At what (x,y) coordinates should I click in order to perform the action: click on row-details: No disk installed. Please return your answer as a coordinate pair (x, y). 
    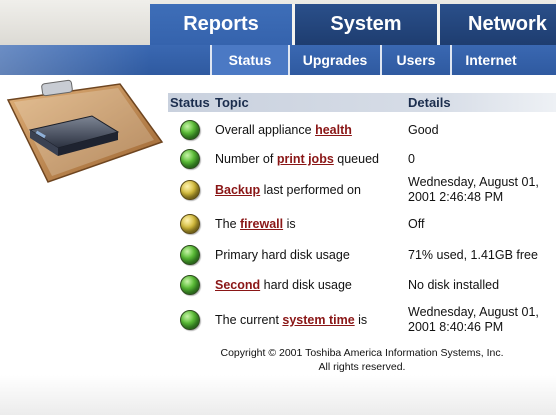
    Looking at the image, I should click on (454, 284).